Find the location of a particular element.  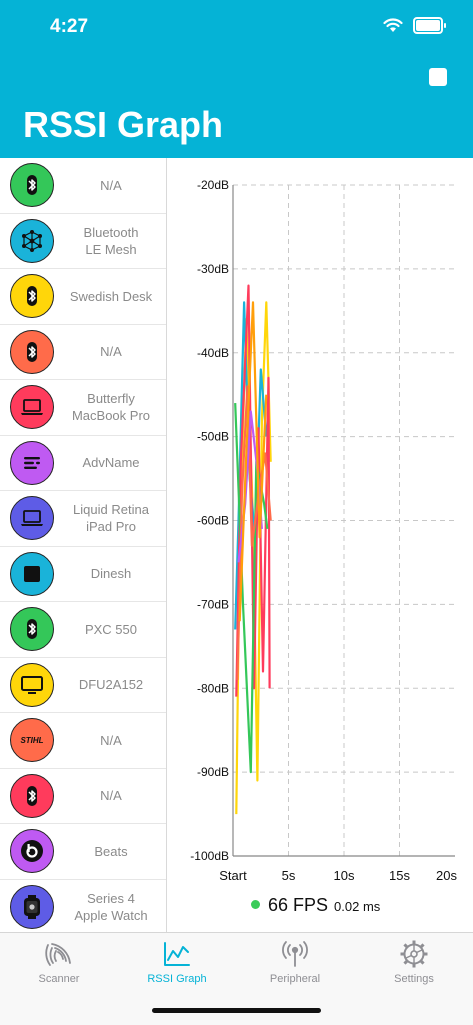

device-row: Liquid Retina iPad Pro is located at coordinates (83, 519).